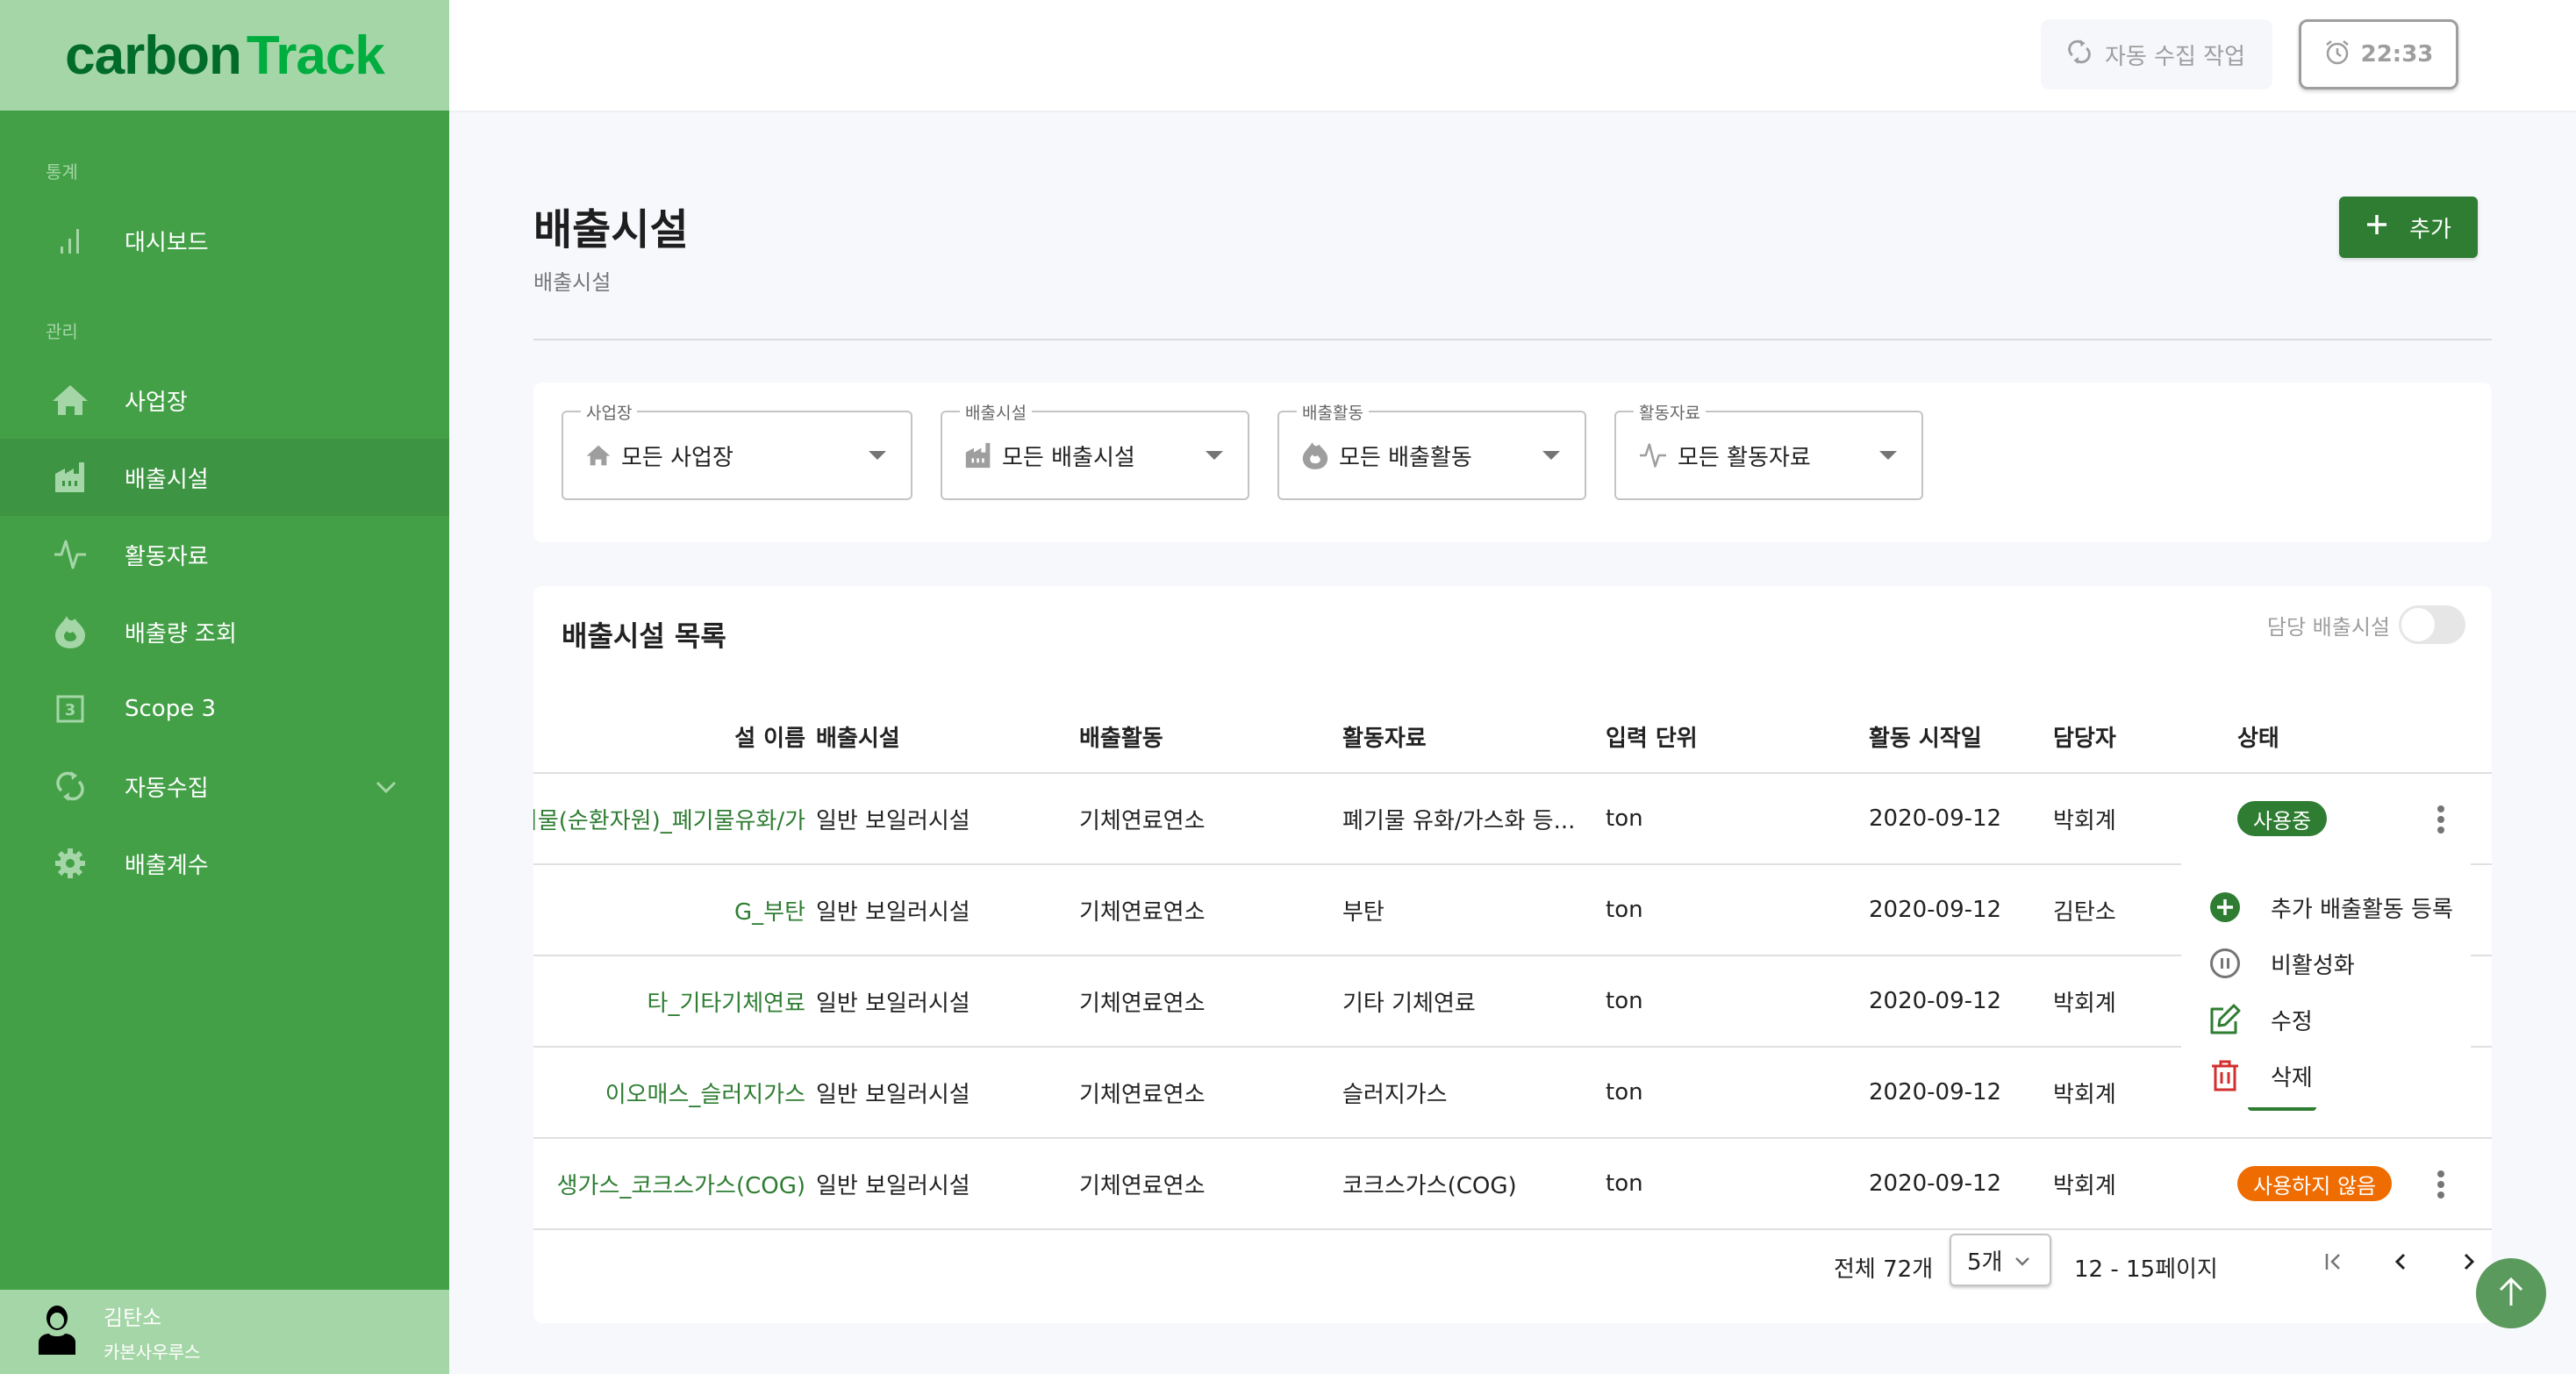 The height and width of the screenshot is (1374, 2576). Describe the element at coordinates (133, 1318) in the screenshot. I see `user-name: 김탄소` at that location.